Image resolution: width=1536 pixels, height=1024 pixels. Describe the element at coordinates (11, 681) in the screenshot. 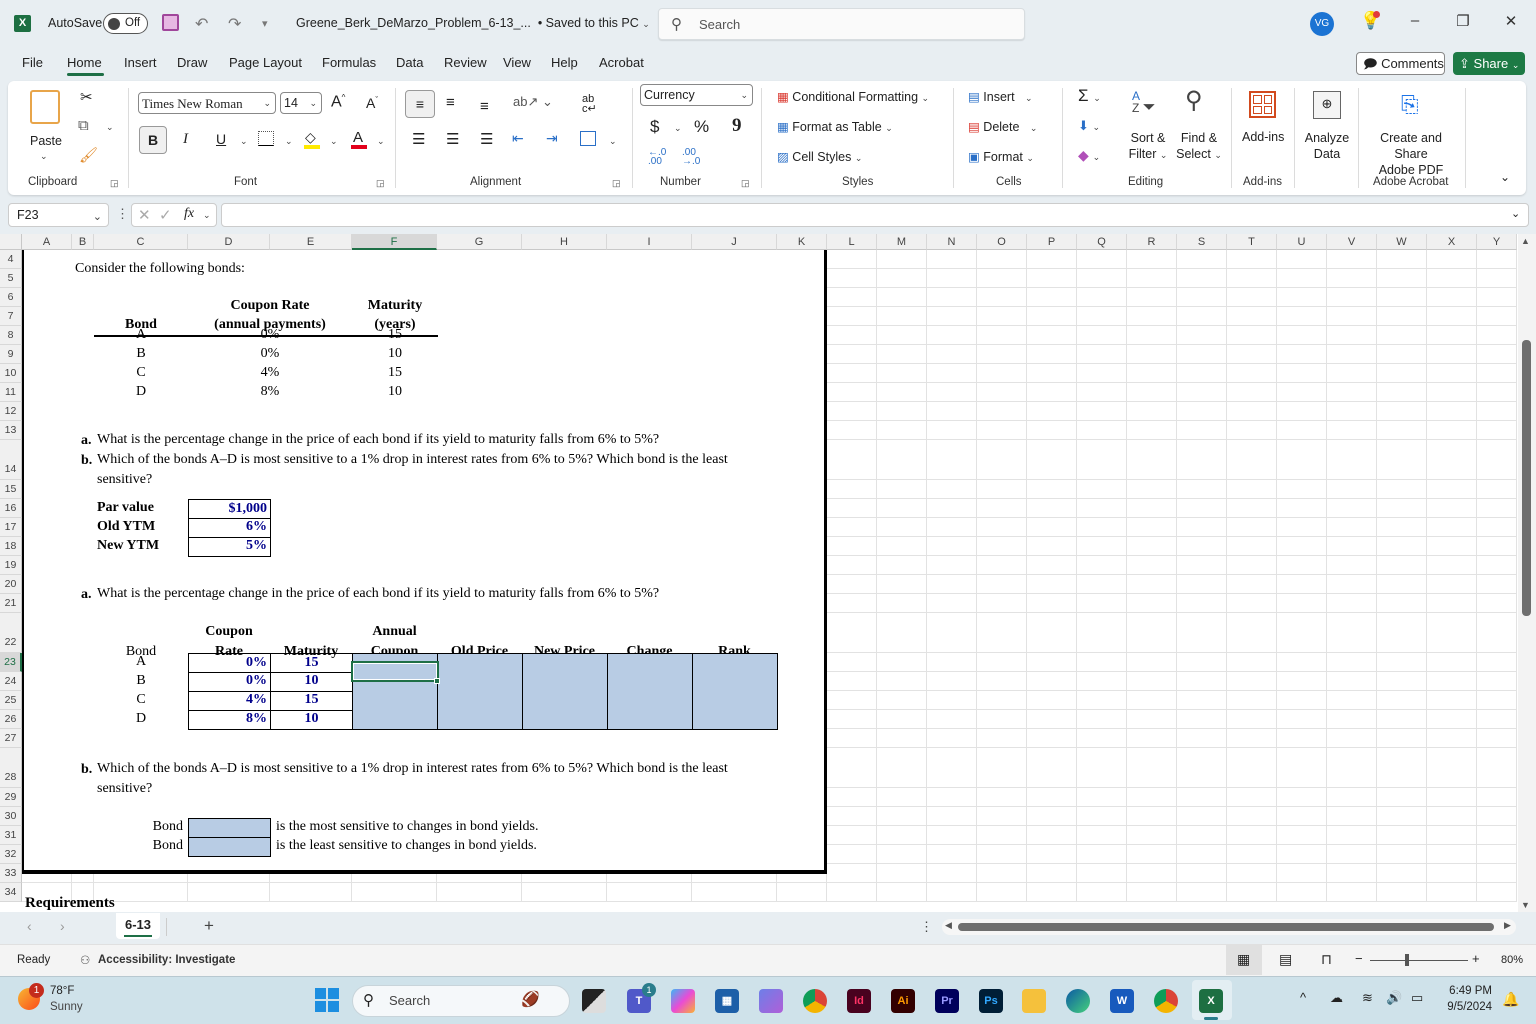

I see `row-header-24: 24` at that location.